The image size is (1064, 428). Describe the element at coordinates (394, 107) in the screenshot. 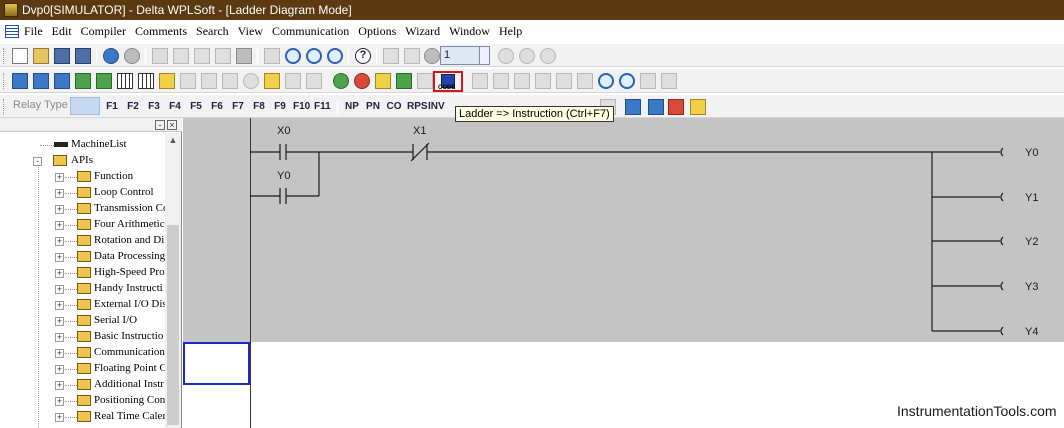

I see `contact-co-button: CO` at that location.